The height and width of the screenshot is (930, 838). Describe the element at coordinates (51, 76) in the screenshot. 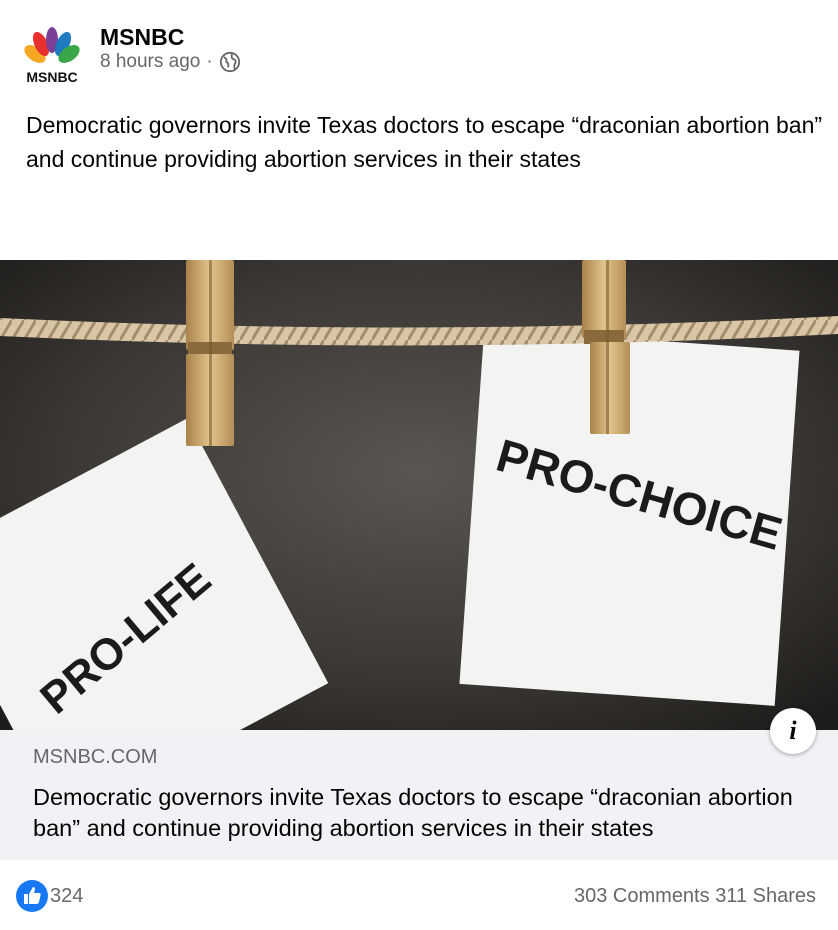

I see `logo-text: MSNBC` at that location.